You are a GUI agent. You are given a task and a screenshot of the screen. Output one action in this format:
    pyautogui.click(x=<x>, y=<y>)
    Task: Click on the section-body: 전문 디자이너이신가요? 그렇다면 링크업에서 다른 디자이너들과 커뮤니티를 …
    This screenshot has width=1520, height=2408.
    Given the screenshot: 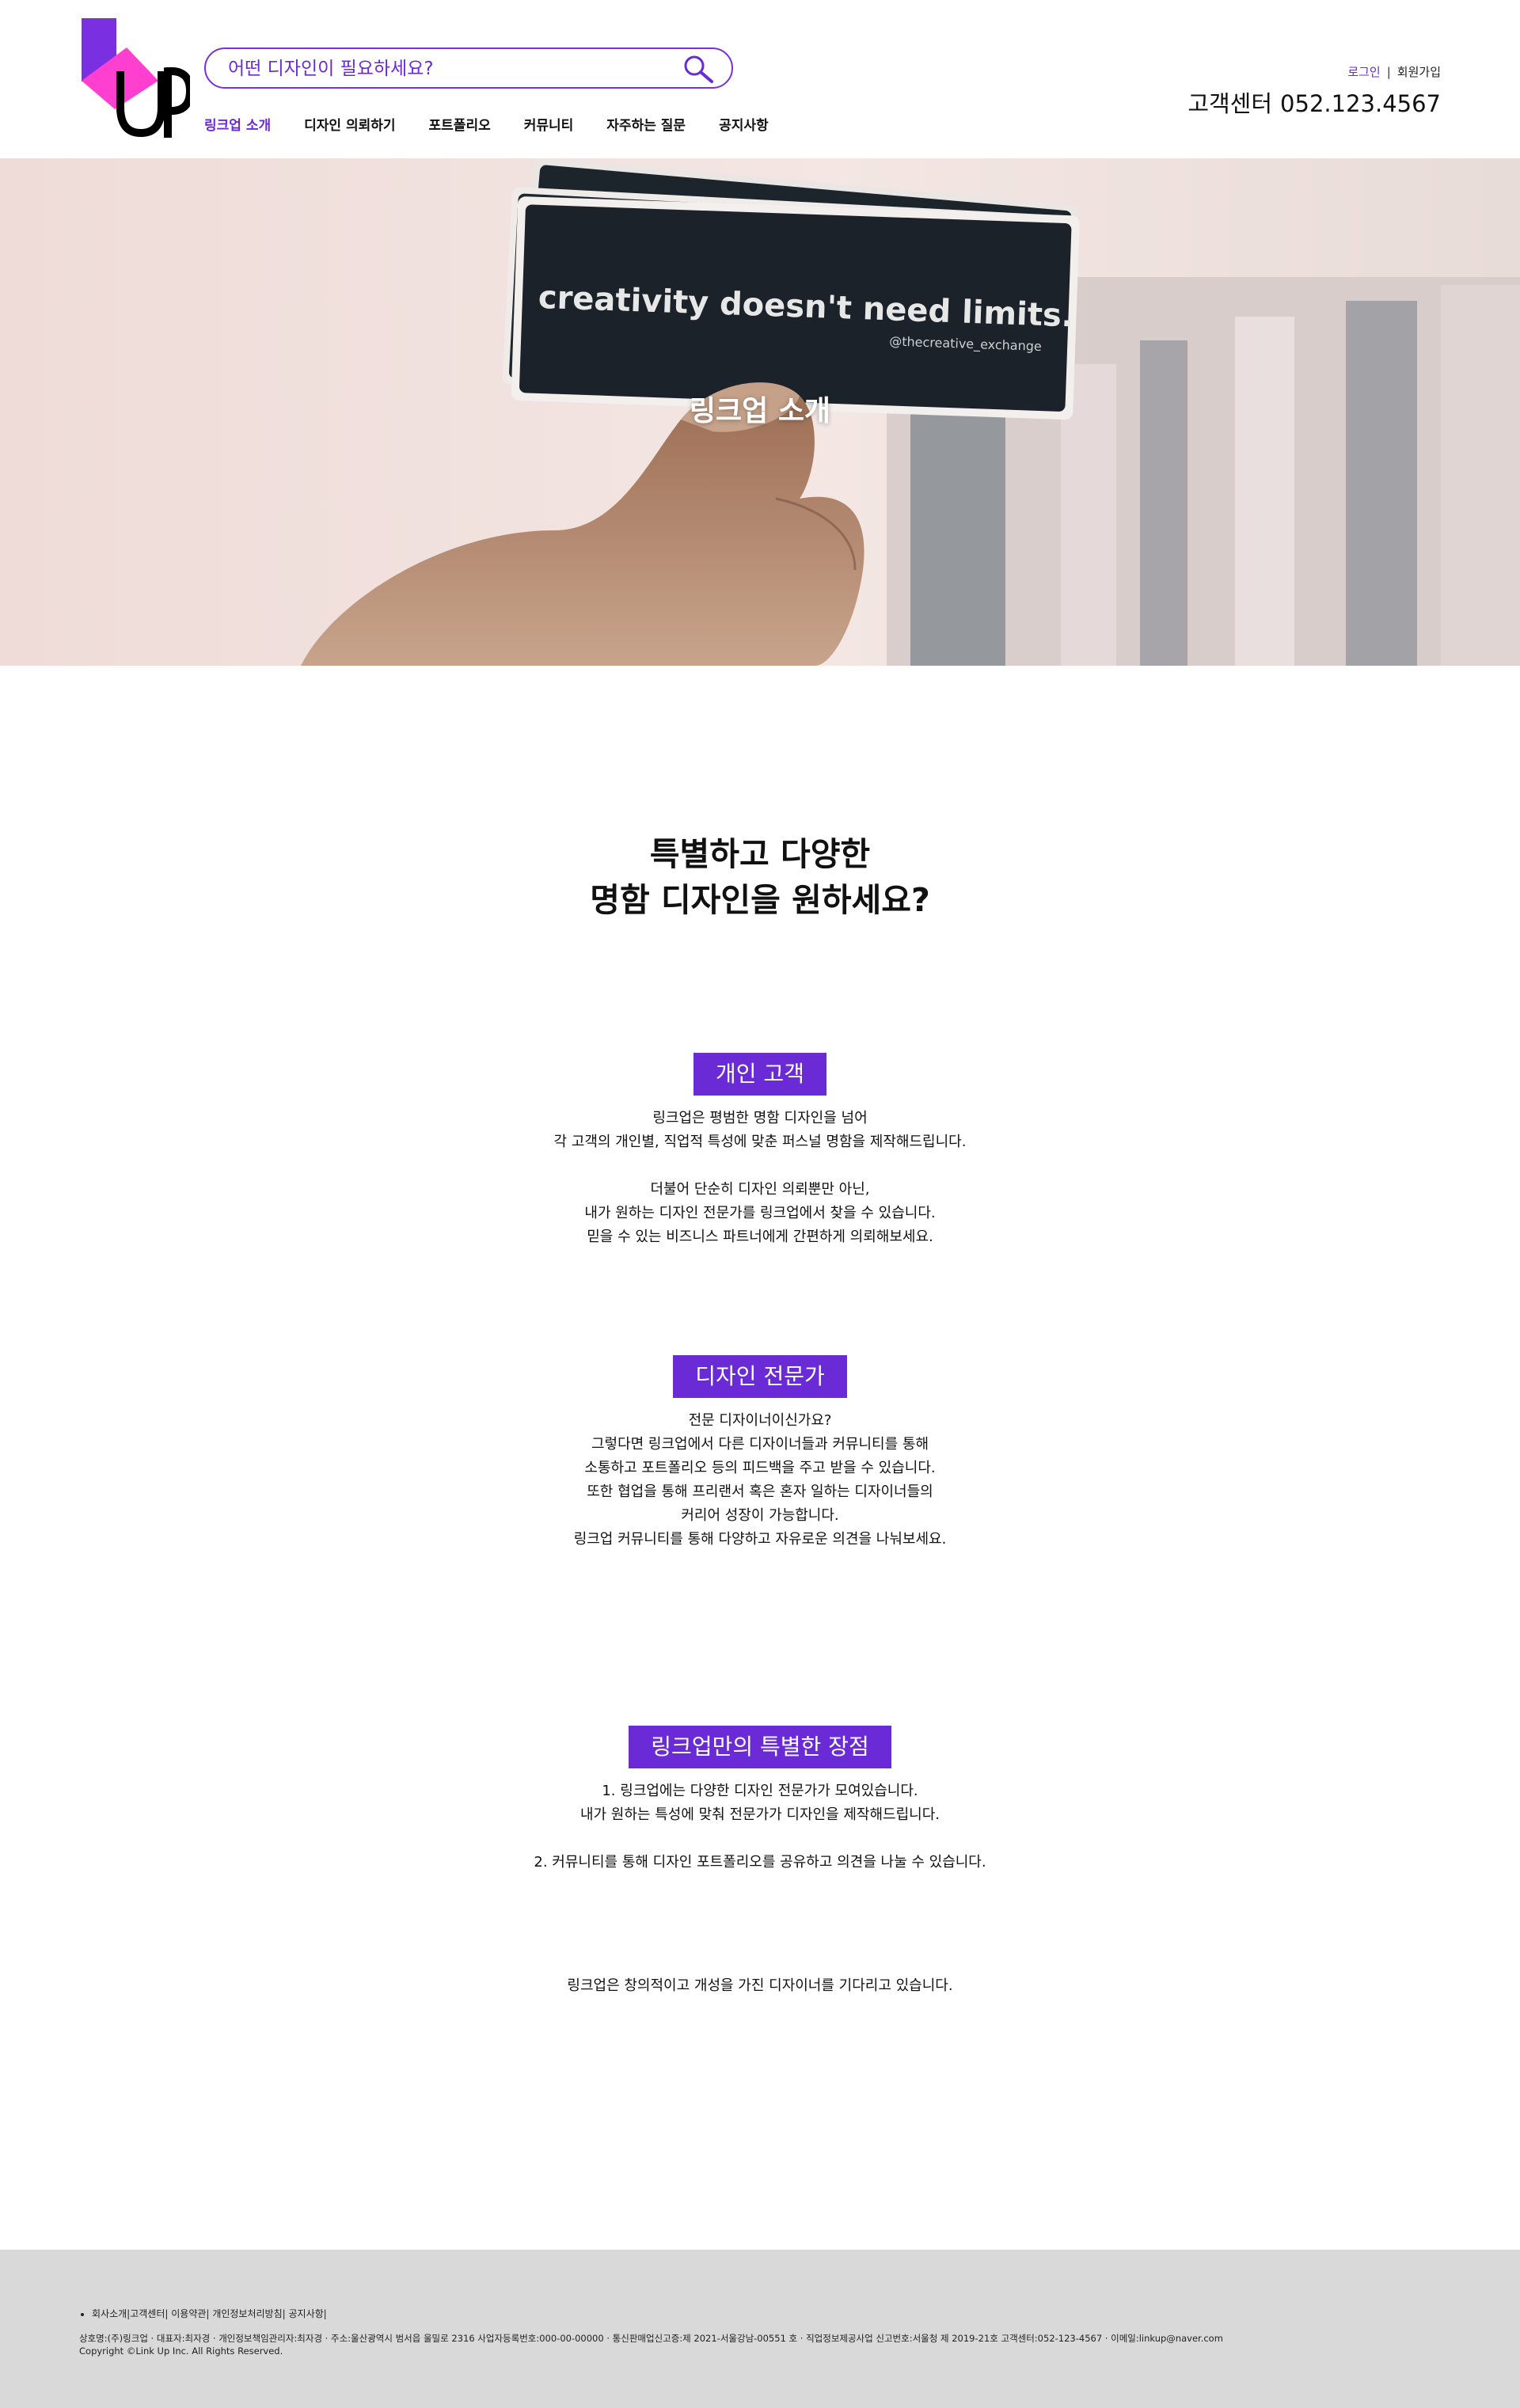 What is the action you would take?
    pyautogui.click(x=760, y=1480)
    